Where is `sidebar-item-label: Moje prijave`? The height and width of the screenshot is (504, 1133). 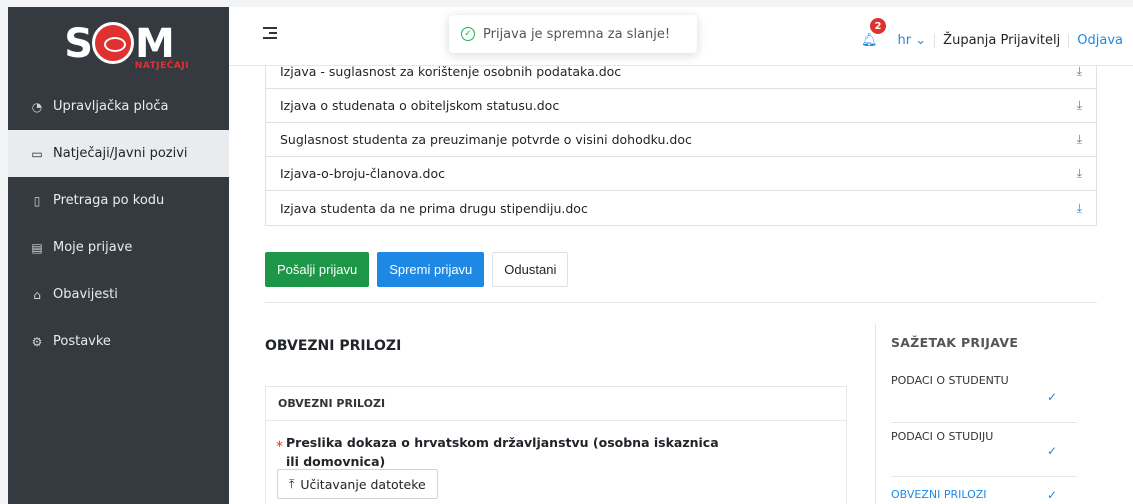 sidebar-item-label: Moje prijave is located at coordinates (93, 247).